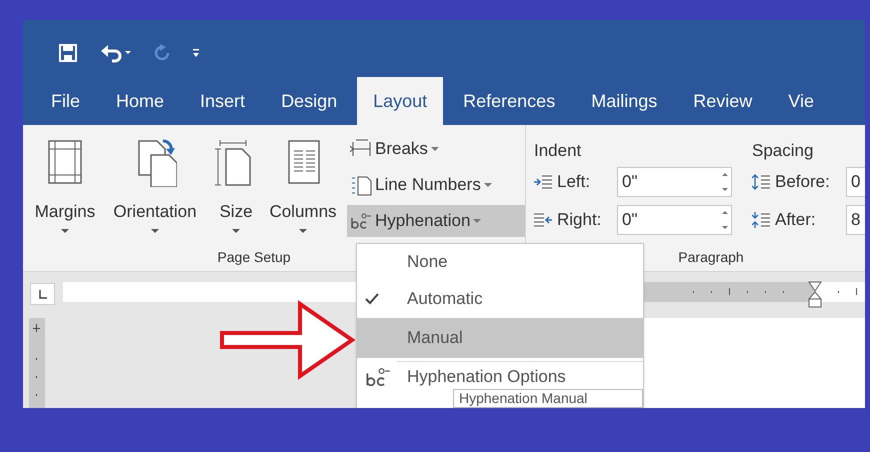 The width and height of the screenshot is (870, 452). Describe the element at coordinates (574, 182) in the screenshot. I see `field-label: Left:` at that location.